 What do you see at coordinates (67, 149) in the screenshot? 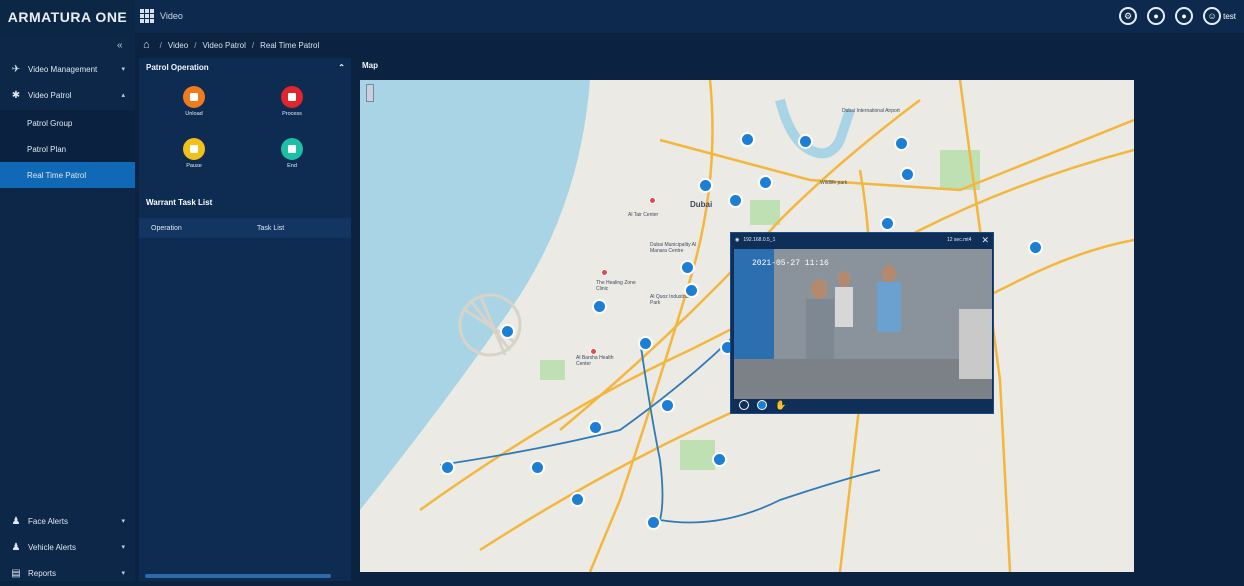
I see `sidebar-item-patrol-plan: Patrol Plan` at bounding box center [67, 149].